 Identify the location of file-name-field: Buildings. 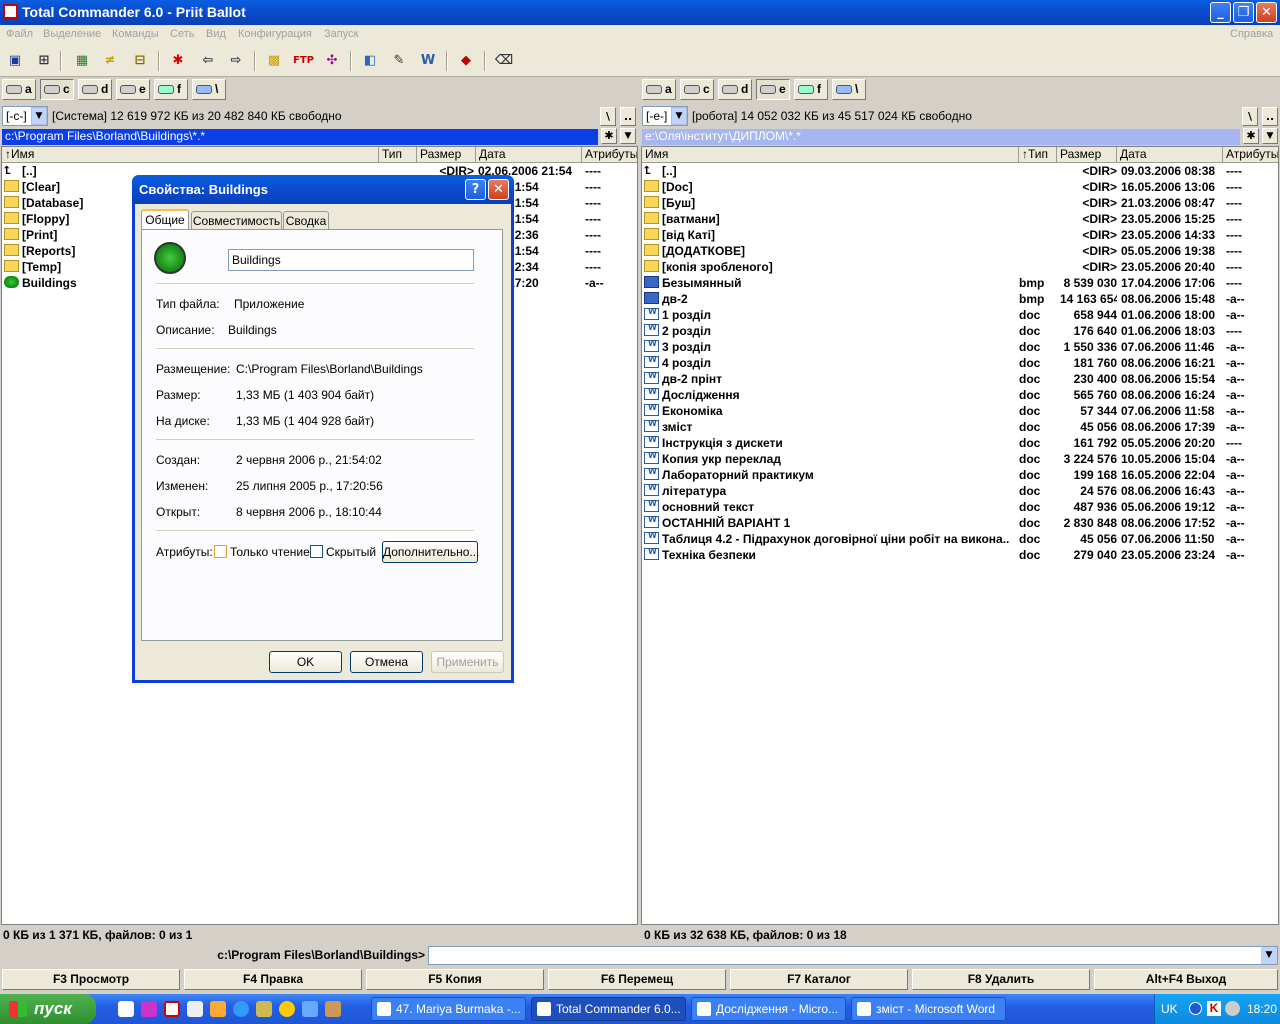
(351, 260).